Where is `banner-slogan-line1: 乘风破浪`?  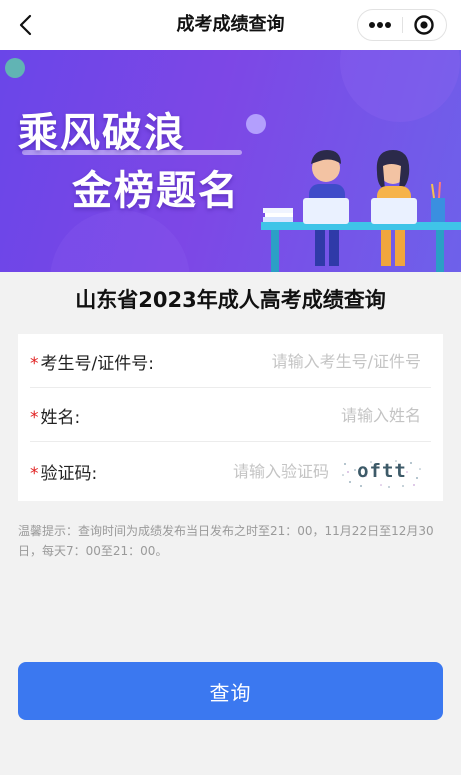 banner-slogan-line1: 乘风破浪 is located at coordinates (102, 133).